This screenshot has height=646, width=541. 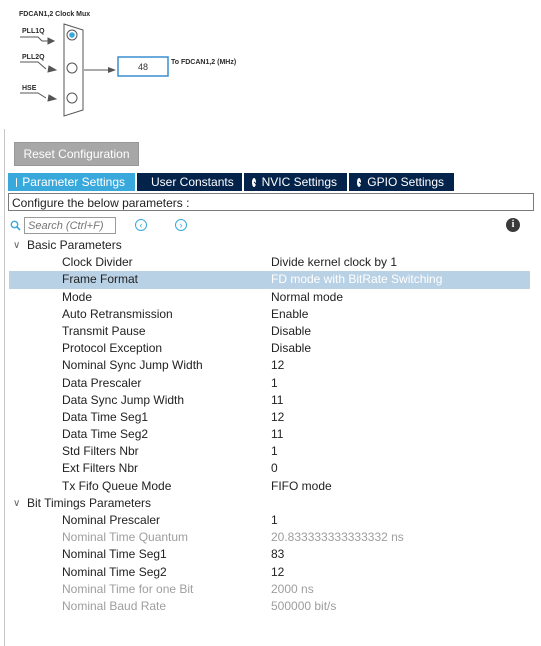 I want to click on parameter-row: Clock Divider Divide kernel clock by 1, so click(x=271, y=262).